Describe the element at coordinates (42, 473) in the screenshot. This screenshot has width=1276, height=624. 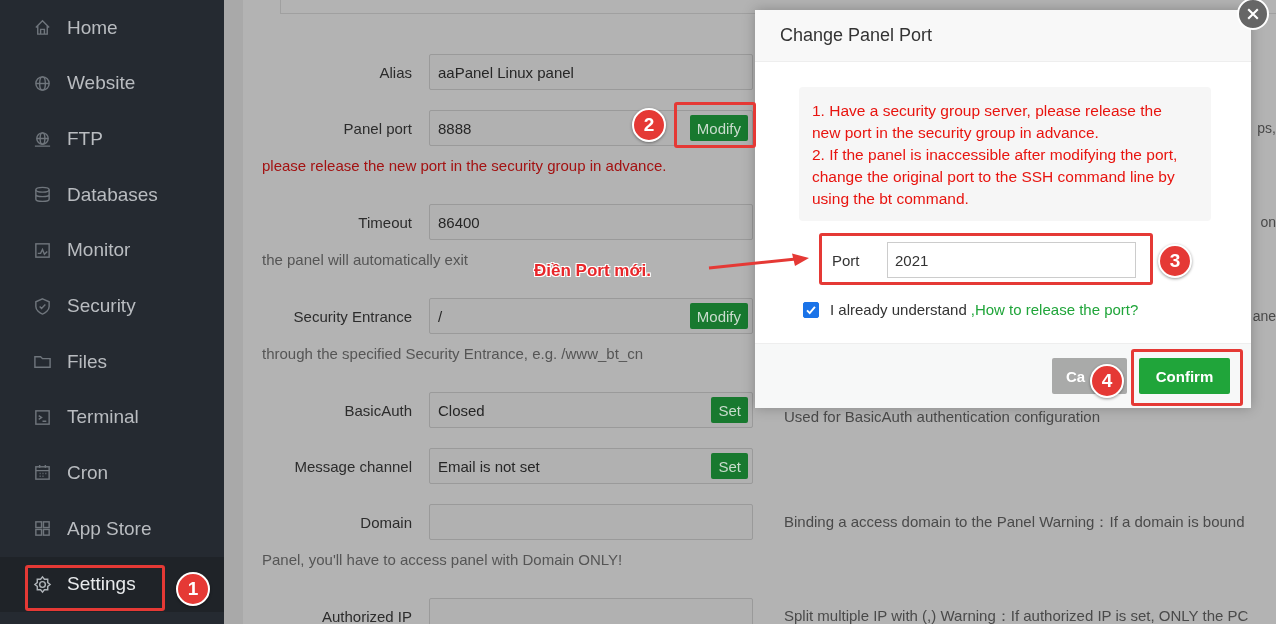
I see `calendar-icon` at that location.